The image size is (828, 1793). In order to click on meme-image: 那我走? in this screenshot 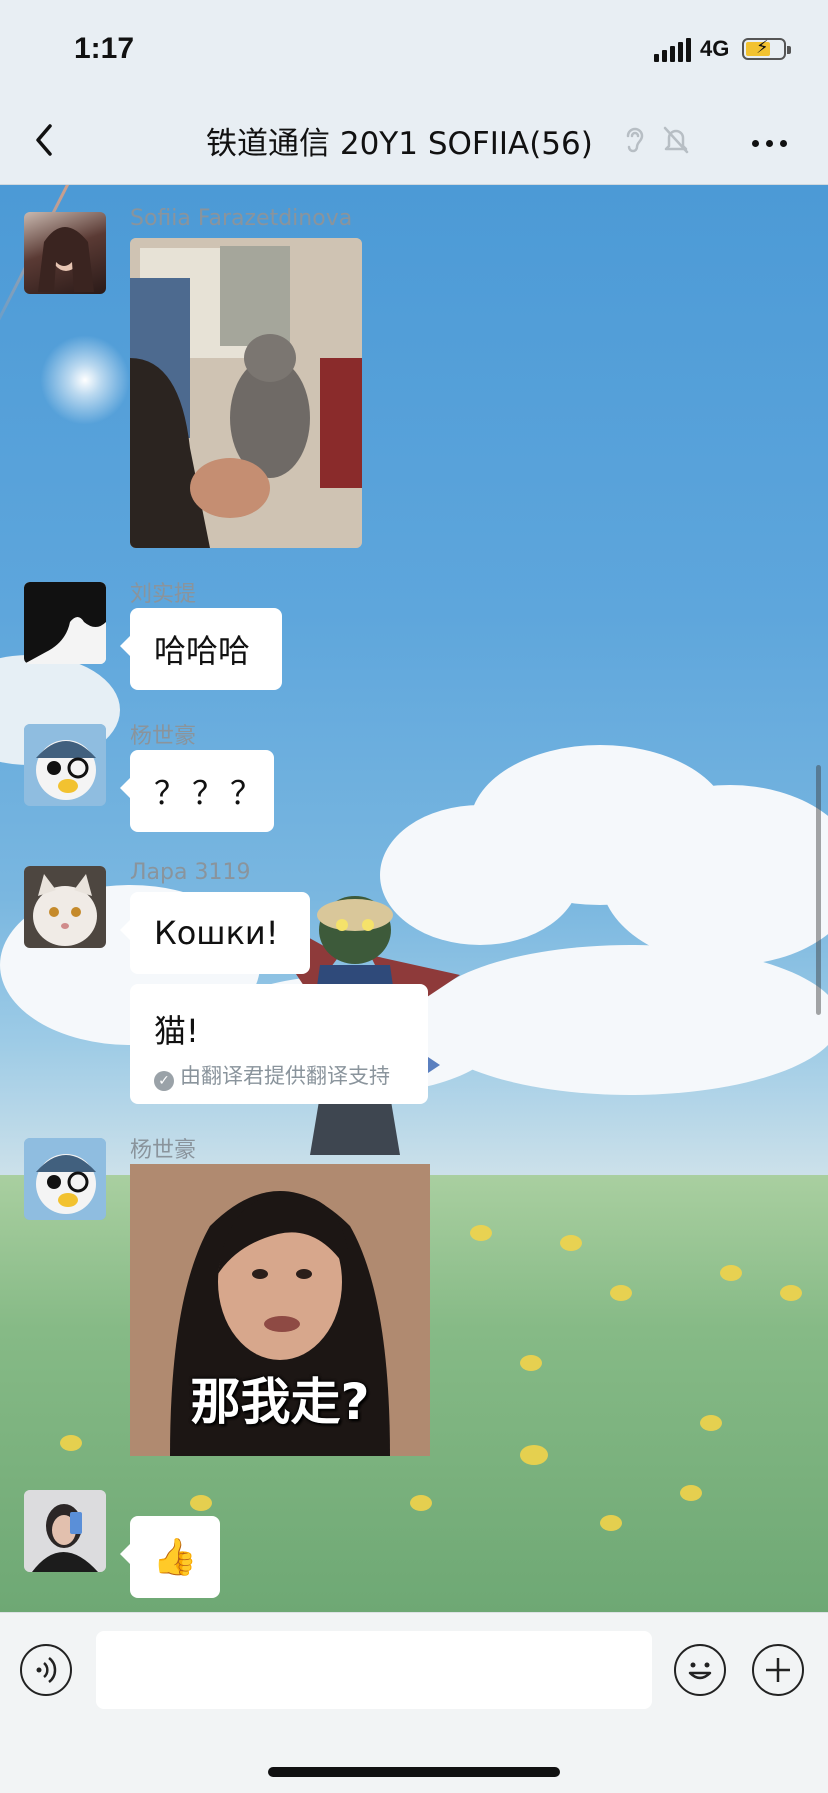, I will do `click(280, 1310)`.